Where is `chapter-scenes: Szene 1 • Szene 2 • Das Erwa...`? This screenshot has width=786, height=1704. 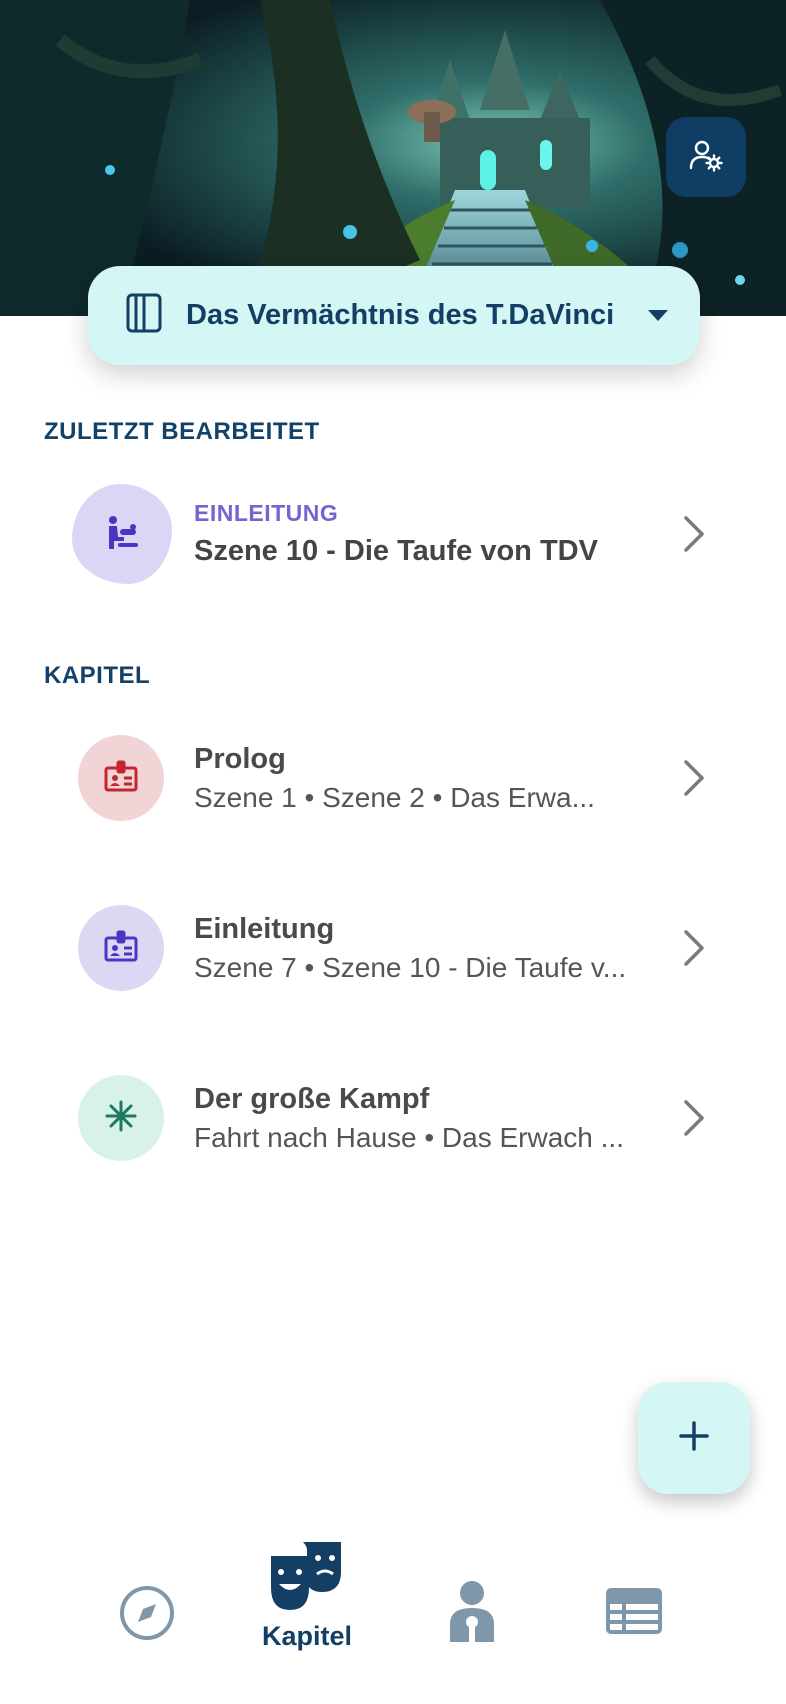 chapter-scenes: Szene 1 • Szene 2 • Das Erwa... is located at coordinates (394, 797).